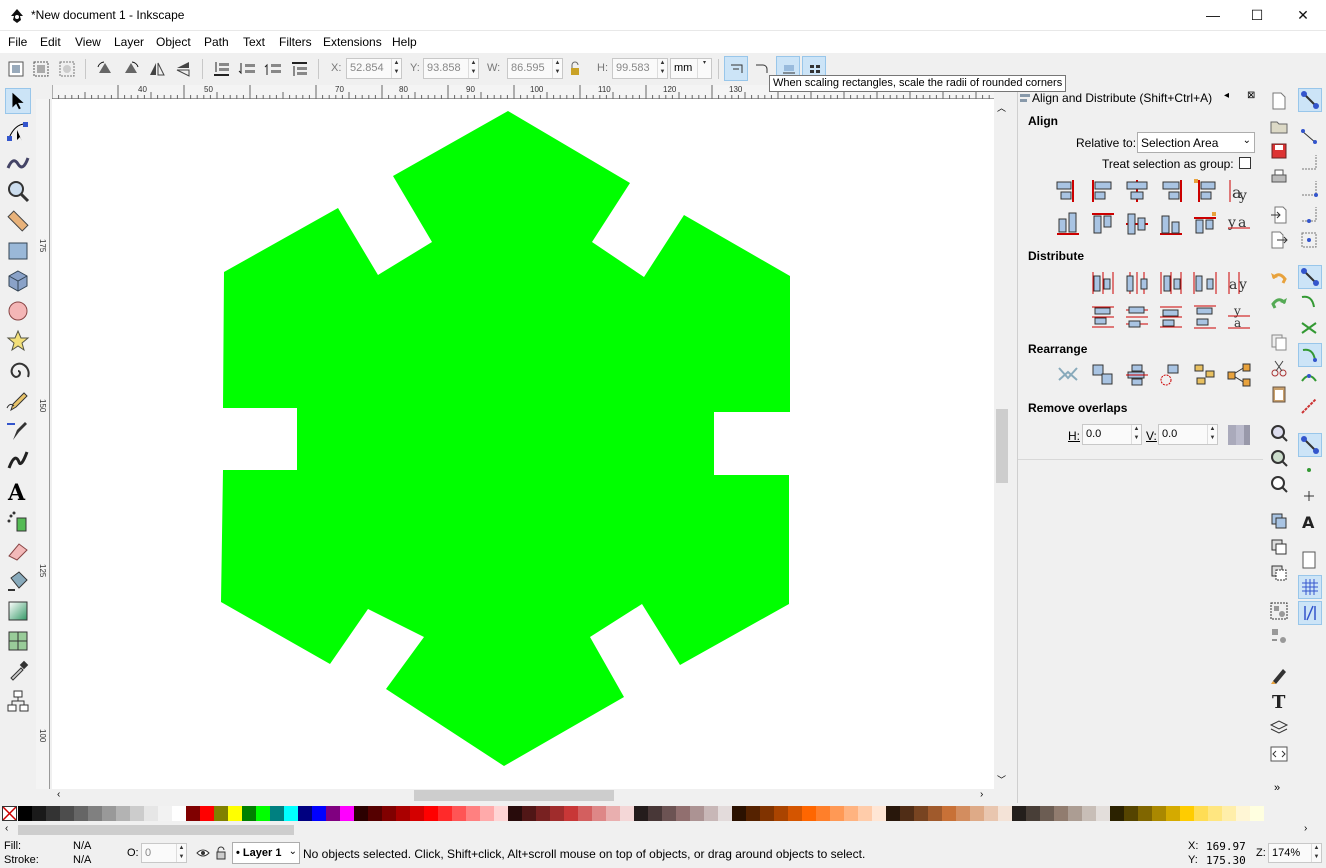 The width and height of the screenshot is (1326, 868). I want to click on select-all-layers-icon, so click(41, 69).